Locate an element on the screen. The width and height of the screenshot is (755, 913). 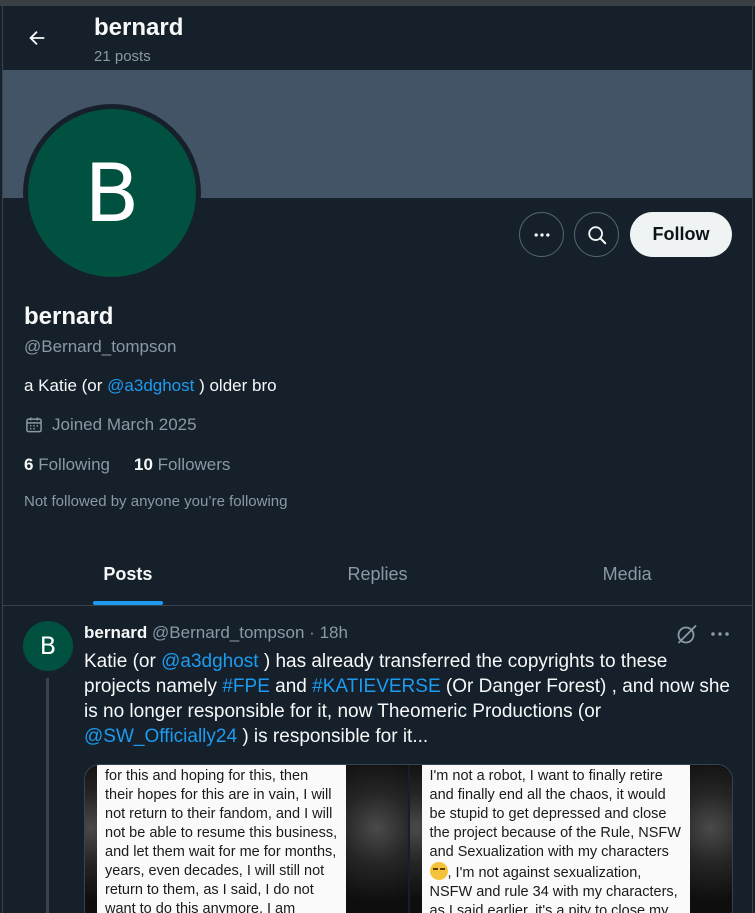
expressionless-face-icon is located at coordinates (438, 871).